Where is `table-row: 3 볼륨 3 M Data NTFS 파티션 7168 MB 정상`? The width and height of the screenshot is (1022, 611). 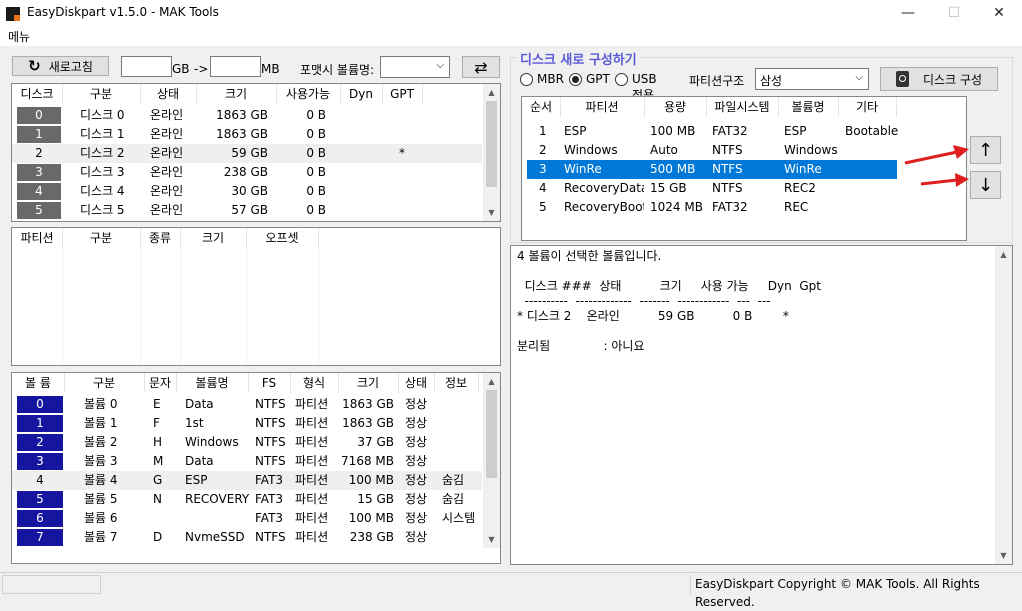 table-row: 3 볼륨 3 M Data NTFS 파티션 7168 MB 정상 is located at coordinates (247, 461).